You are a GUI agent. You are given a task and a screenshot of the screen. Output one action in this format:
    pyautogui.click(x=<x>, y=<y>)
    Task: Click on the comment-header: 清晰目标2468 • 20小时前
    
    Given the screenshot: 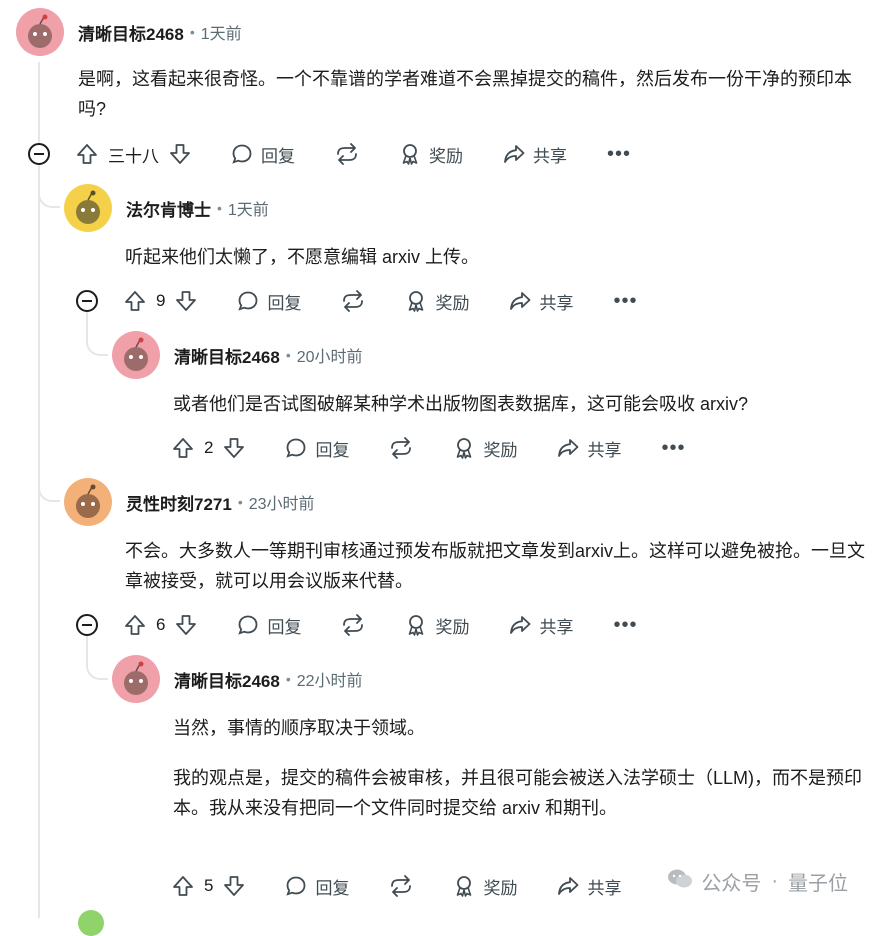 What is the action you would take?
    pyautogui.click(x=237, y=355)
    